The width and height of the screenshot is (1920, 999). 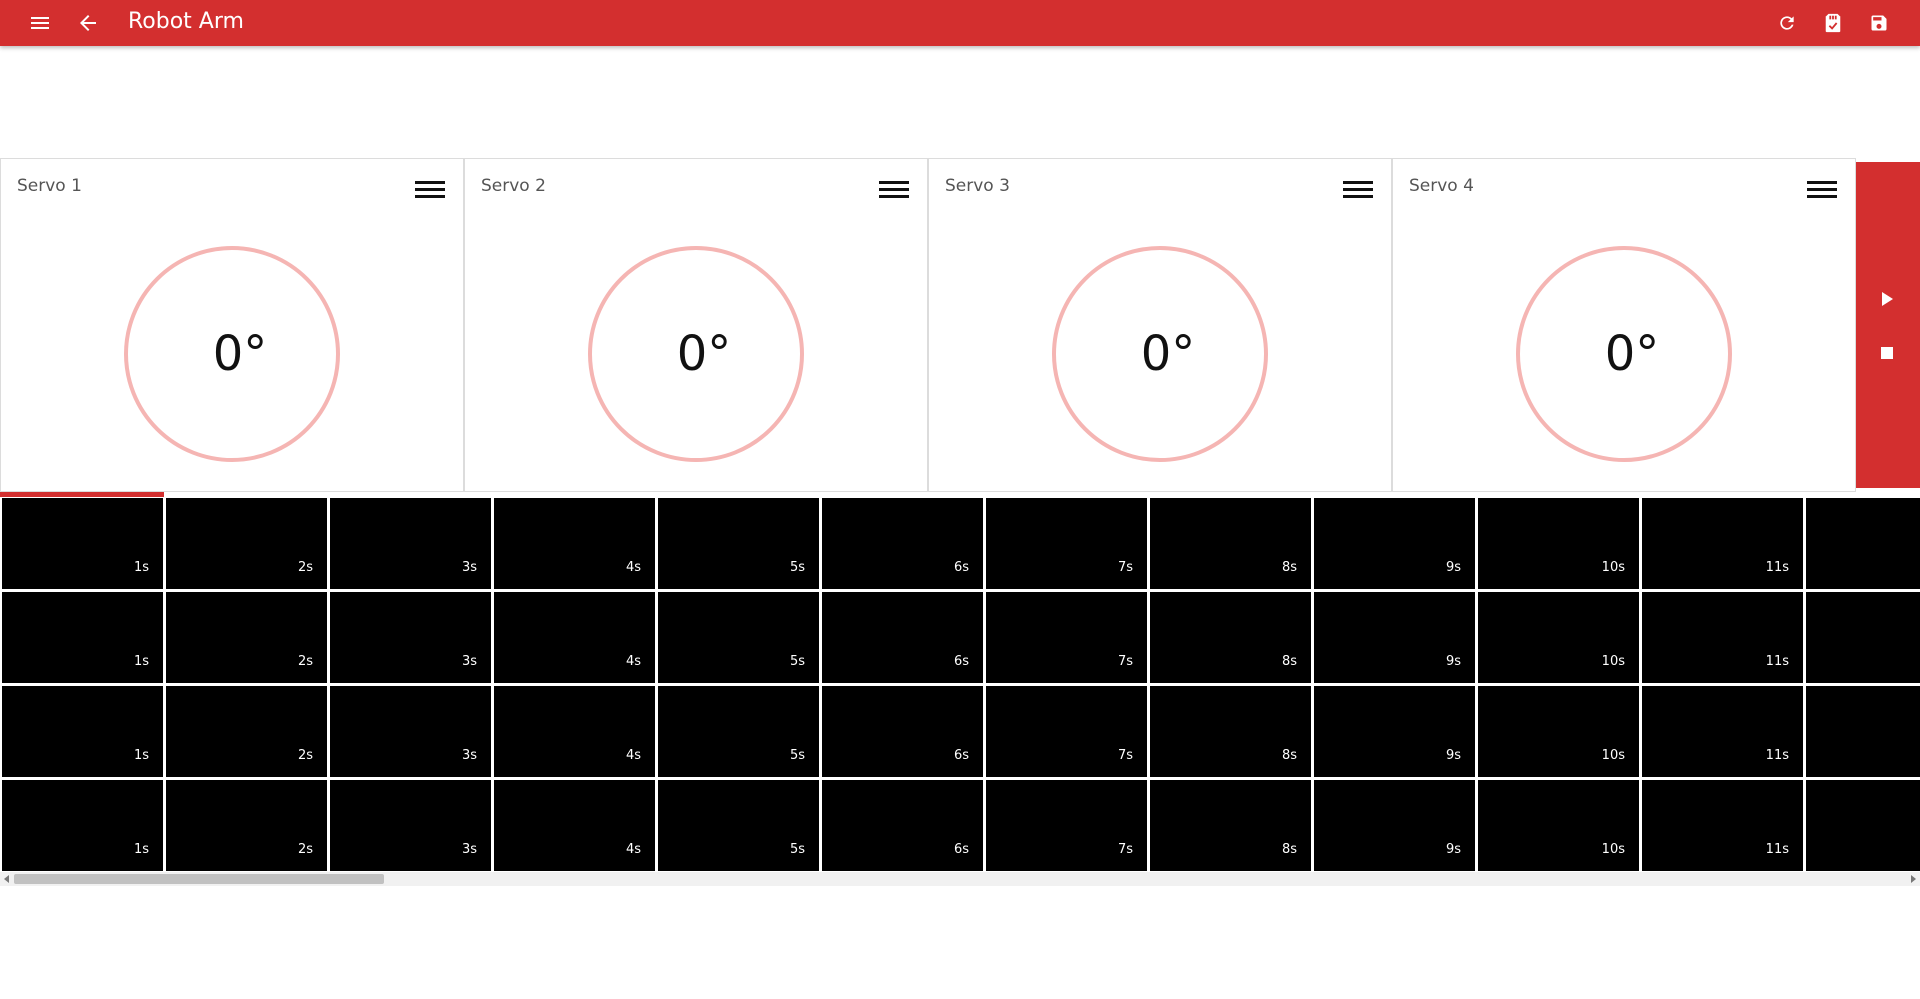 I want to click on servo-card-4: Servo 4 0°, so click(x=1624, y=325).